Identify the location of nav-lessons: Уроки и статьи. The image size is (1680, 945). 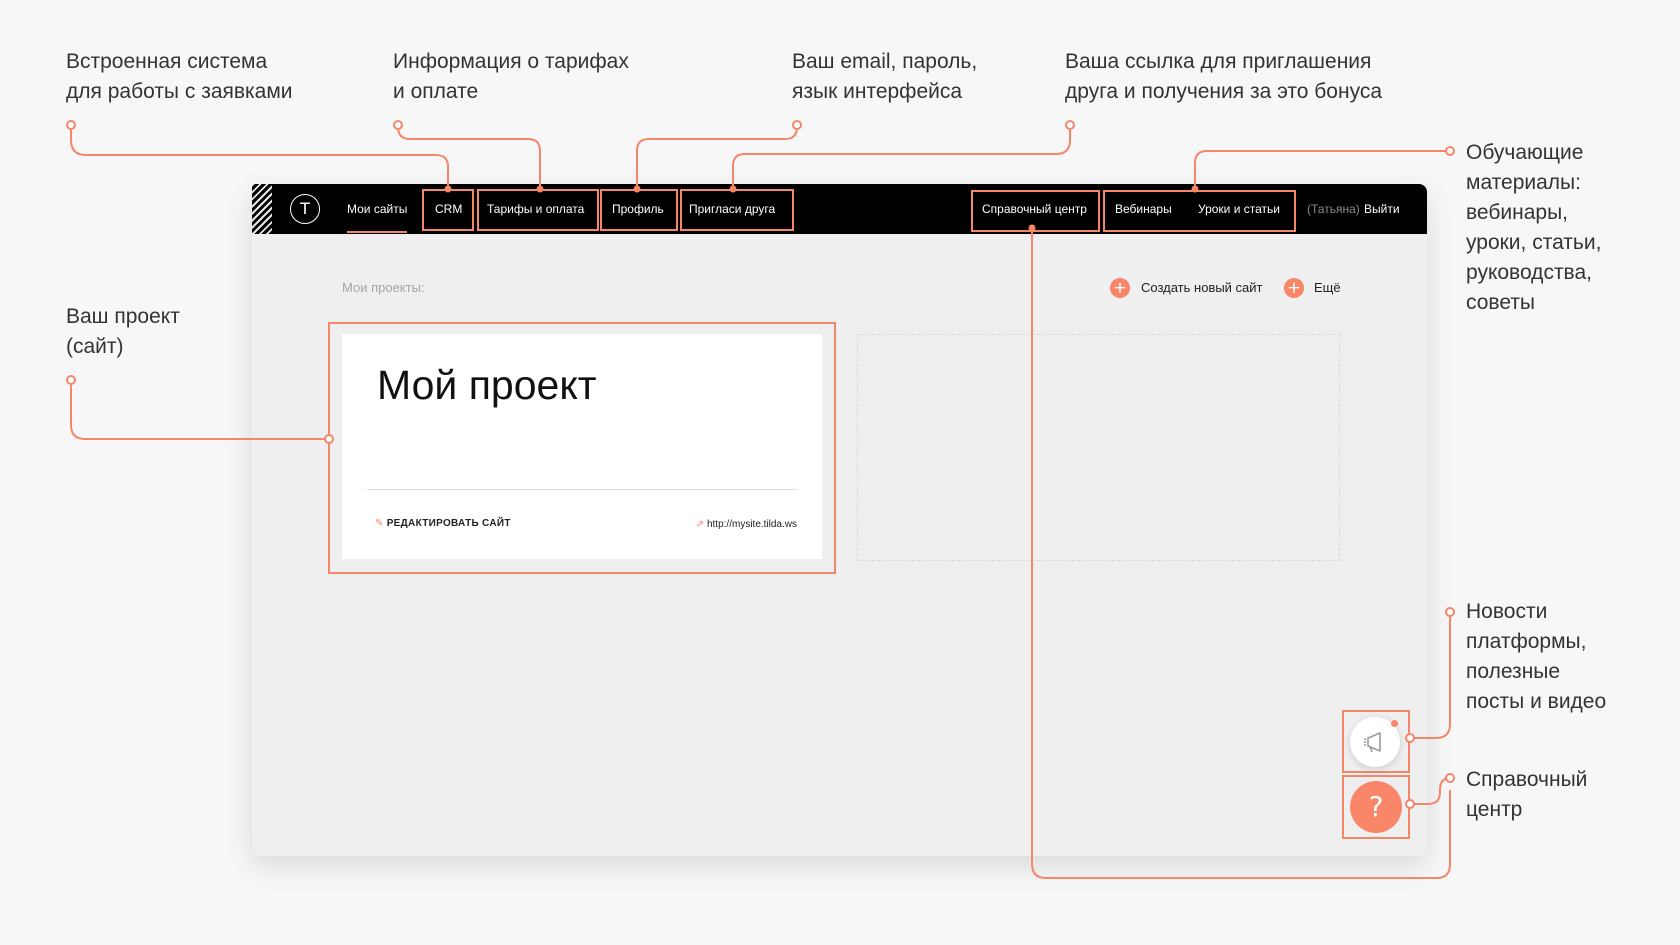
(1239, 209).